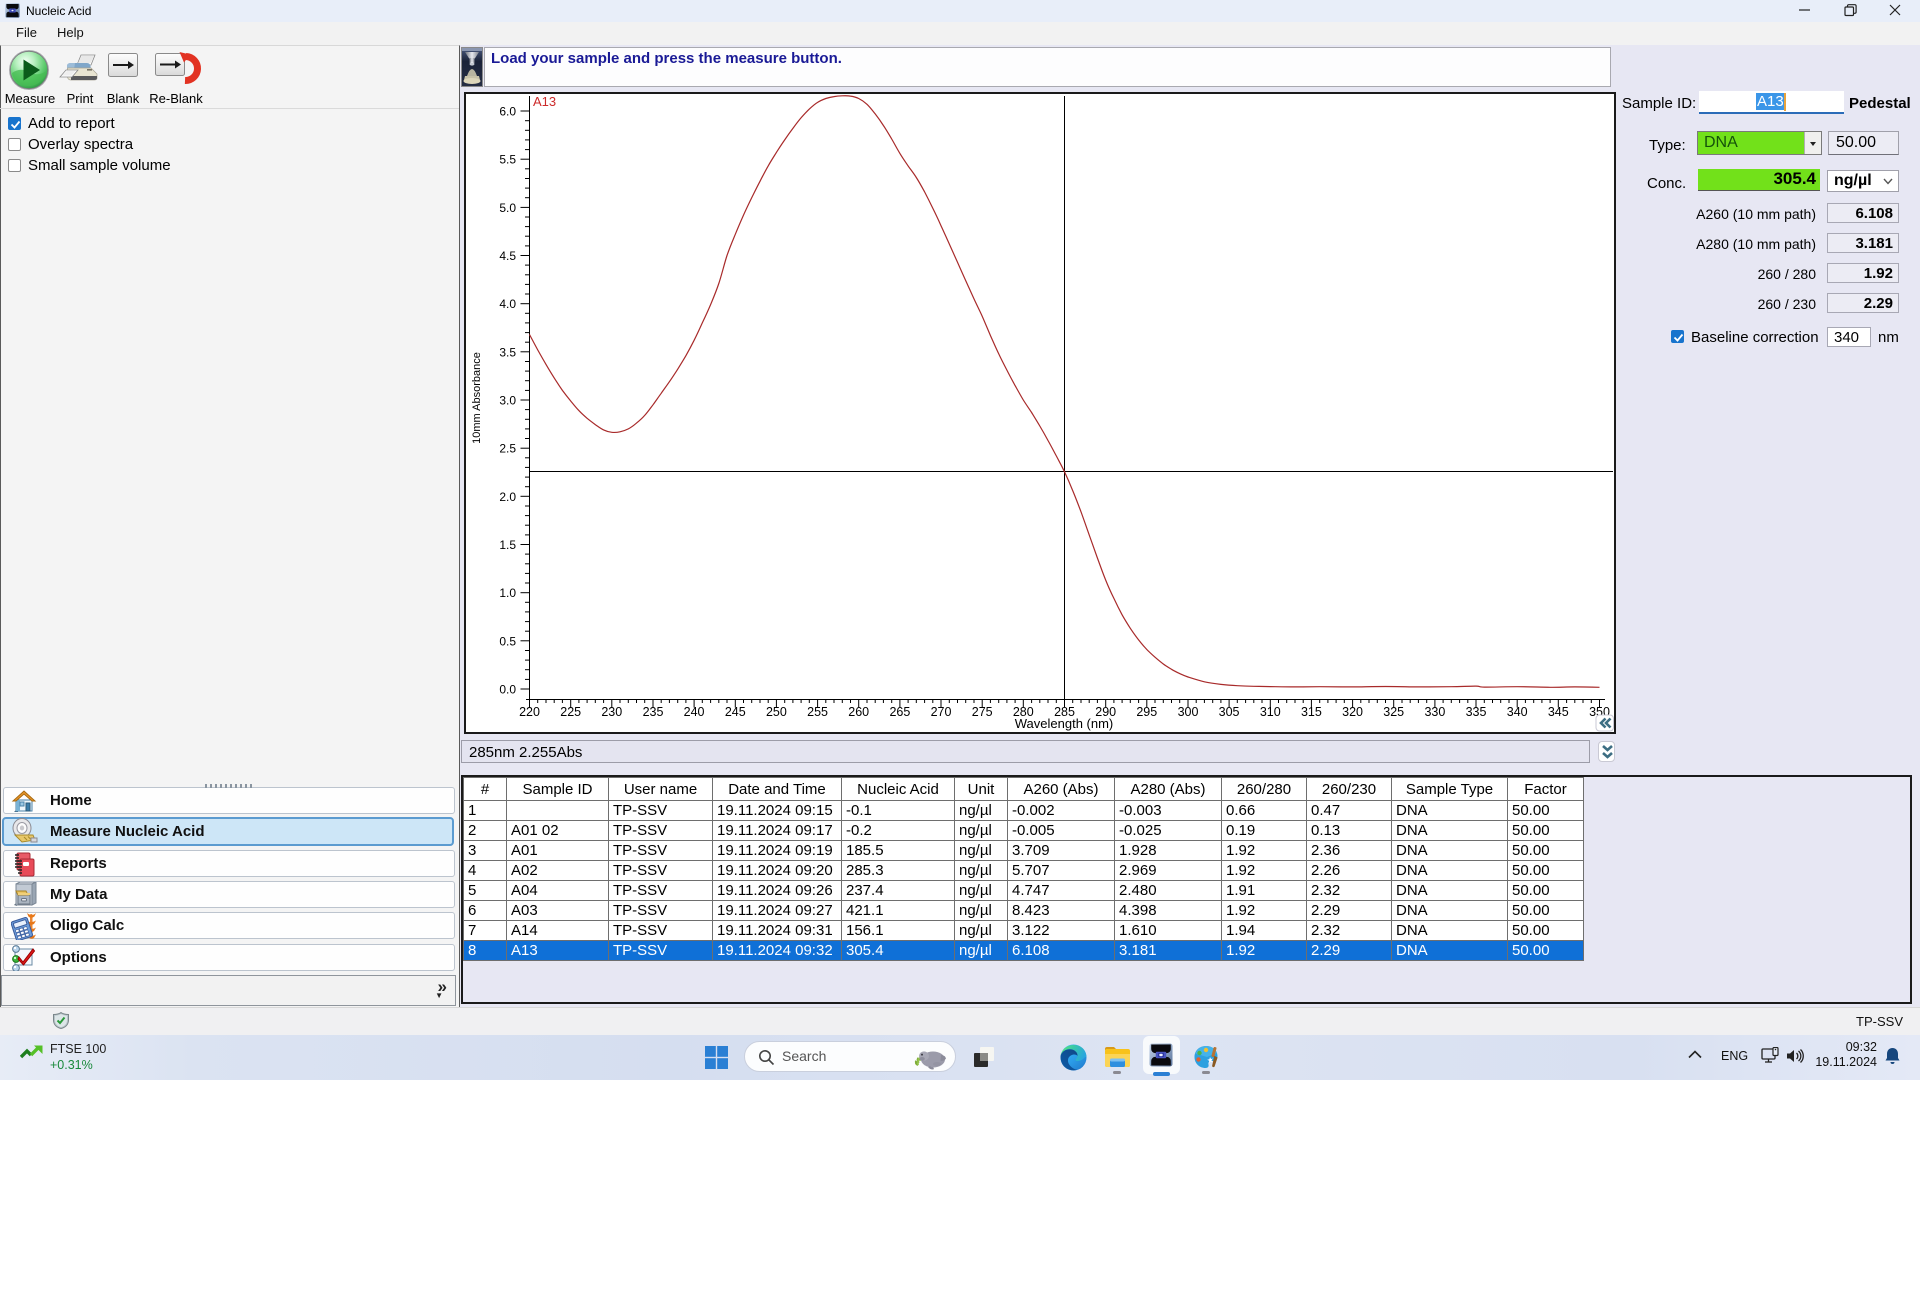 The width and height of the screenshot is (1920, 1312). I want to click on svg-text: 275, so click(982, 712).